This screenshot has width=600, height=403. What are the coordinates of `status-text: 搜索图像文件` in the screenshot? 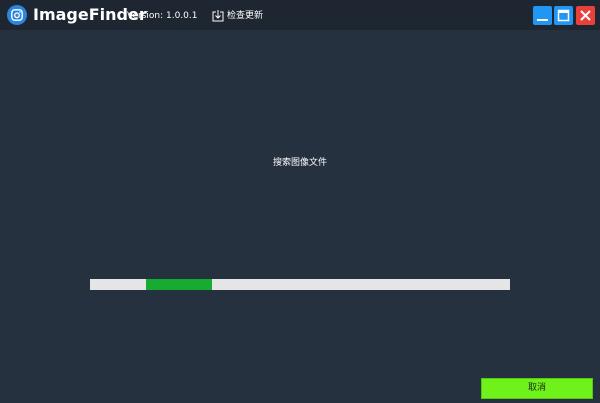 It's located at (299, 163).